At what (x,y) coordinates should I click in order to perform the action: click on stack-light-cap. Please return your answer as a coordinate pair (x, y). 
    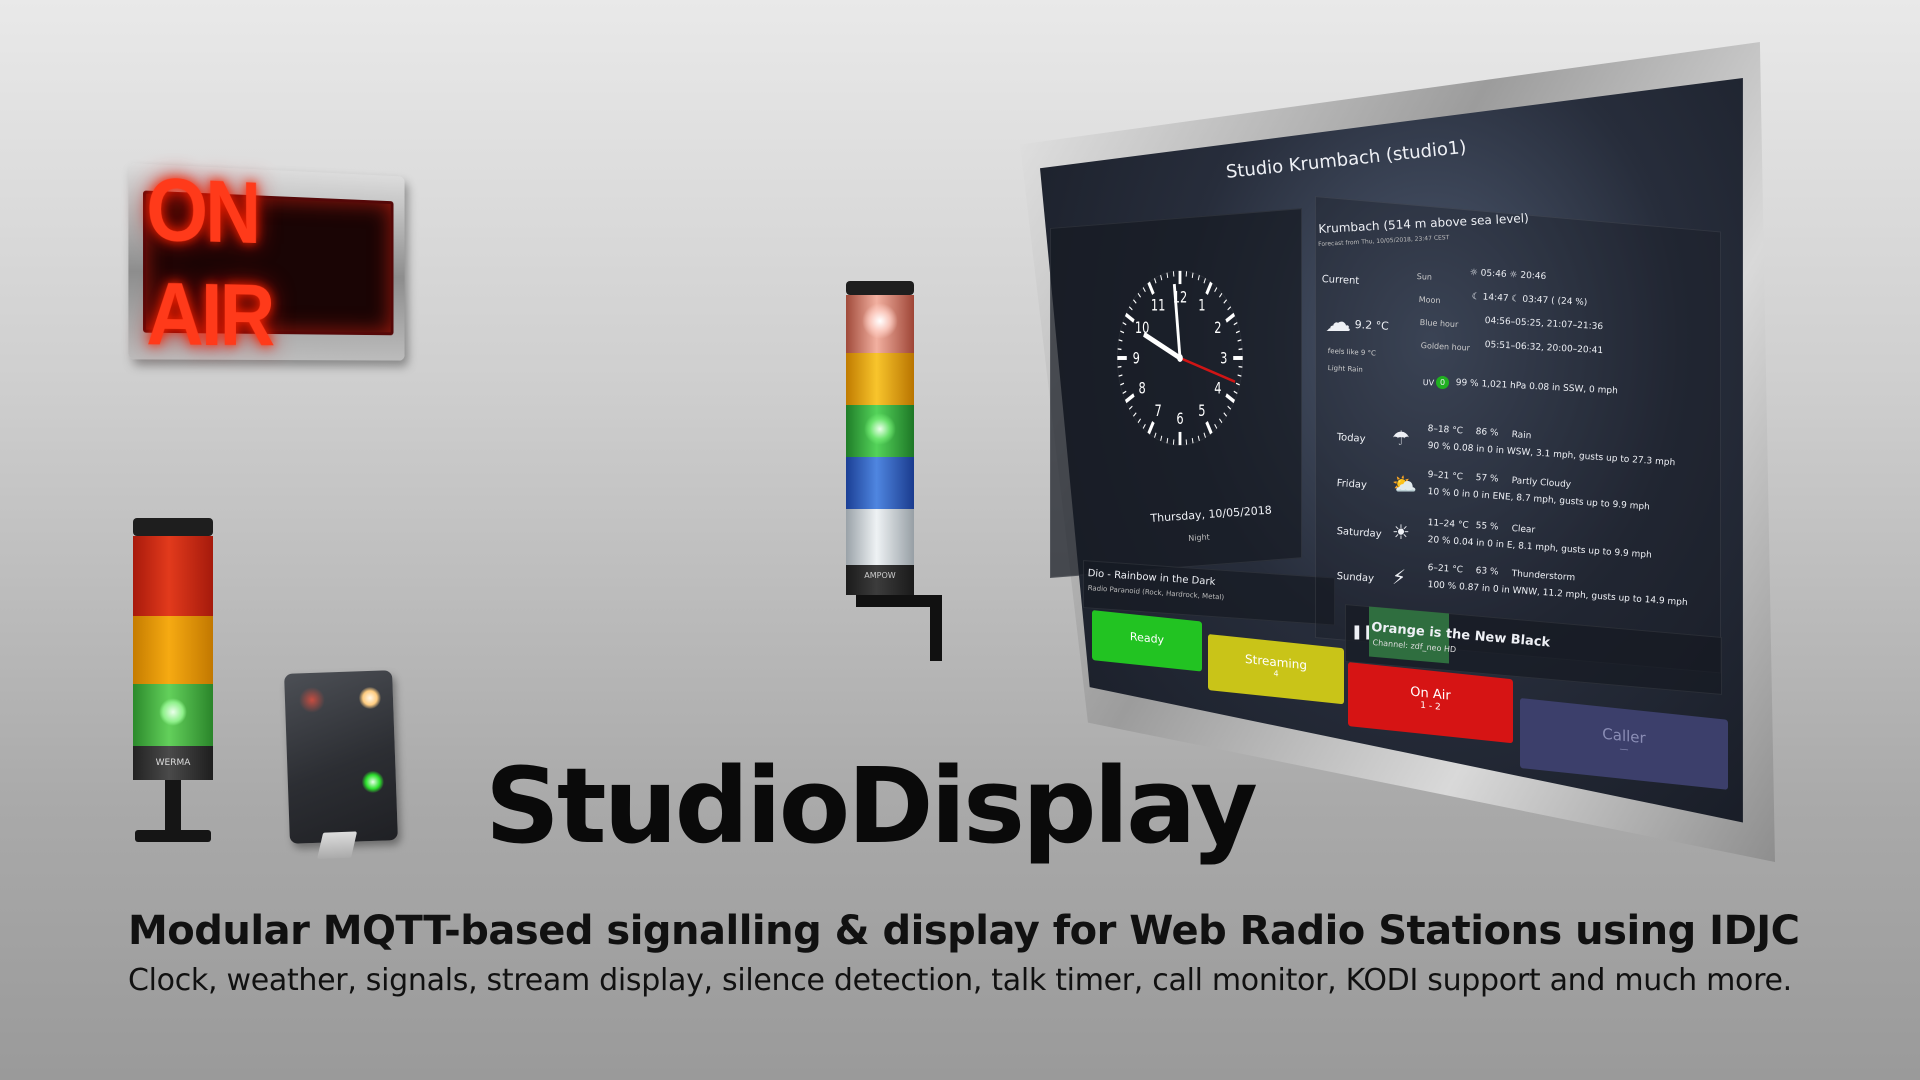
    Looking at the image, I should click on (173, 527).